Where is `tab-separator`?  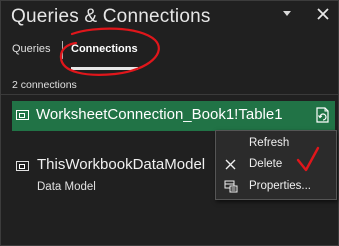 tab-separator is located at coordinates (62, 50).